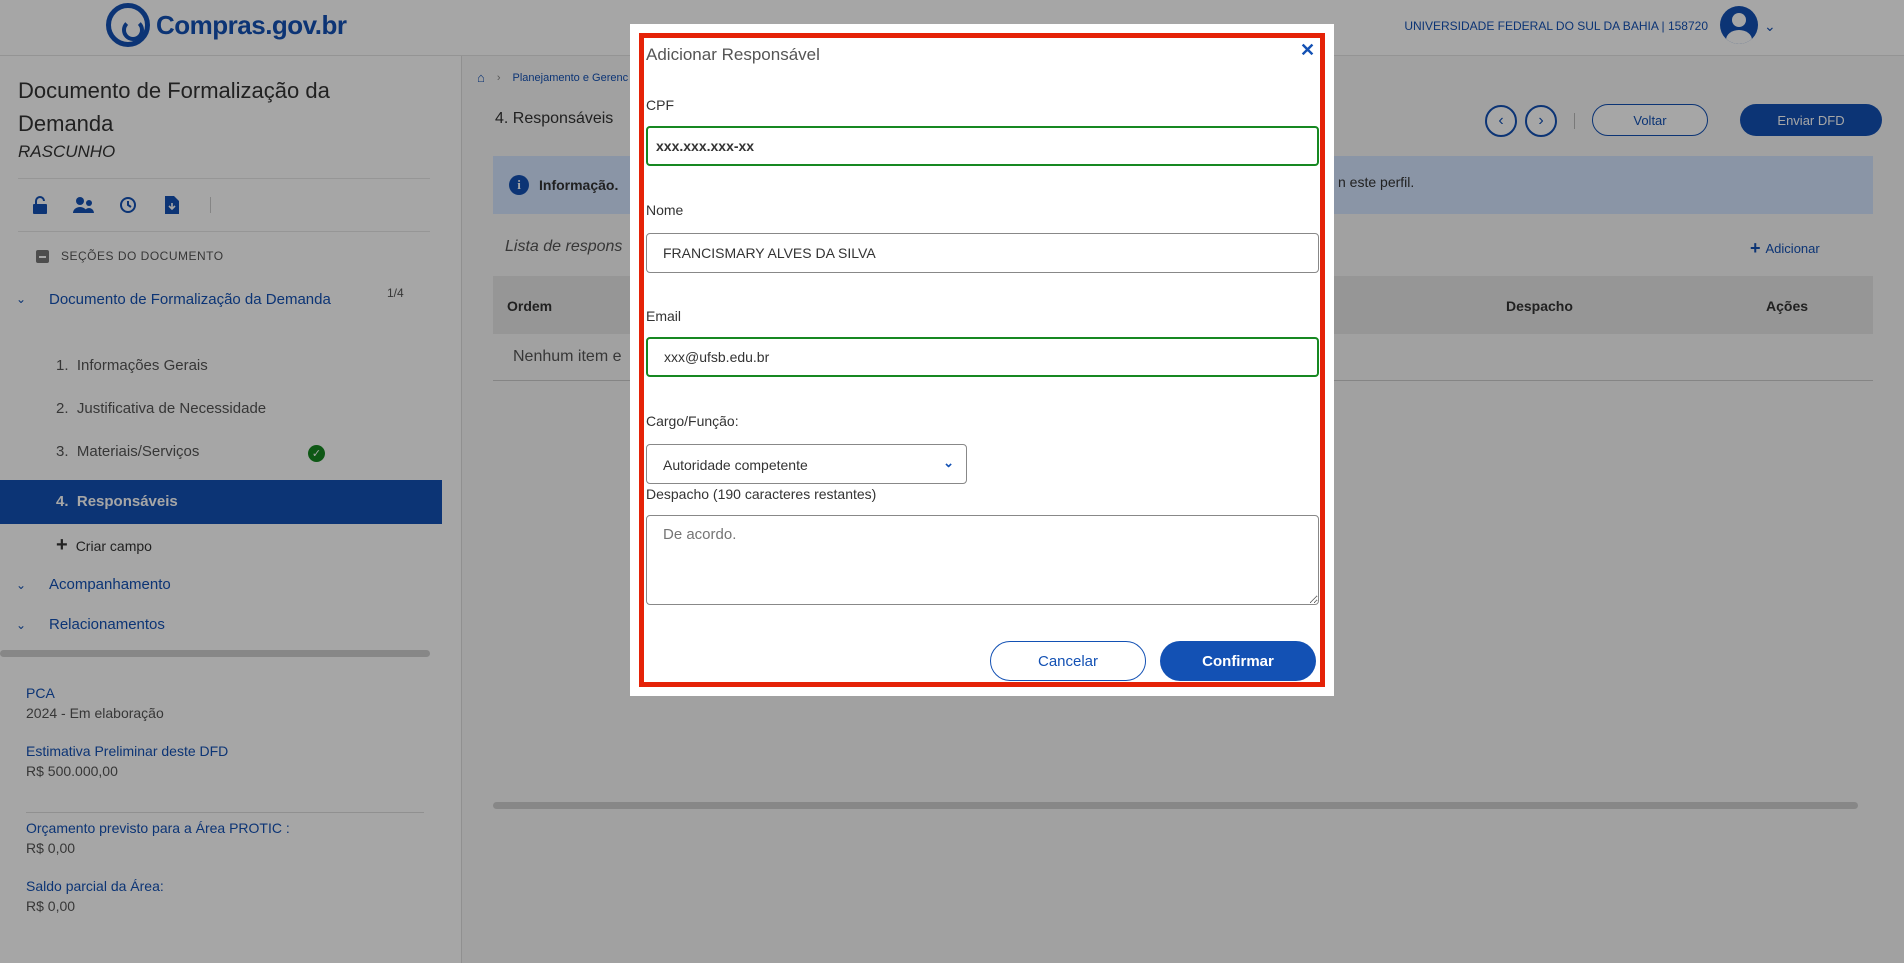 The height and width of the screenshot is (963, 1904). Describe the element at coordinates (692, 421) in the screenshot. I see `role-label: Cargo/Função:` at that location.